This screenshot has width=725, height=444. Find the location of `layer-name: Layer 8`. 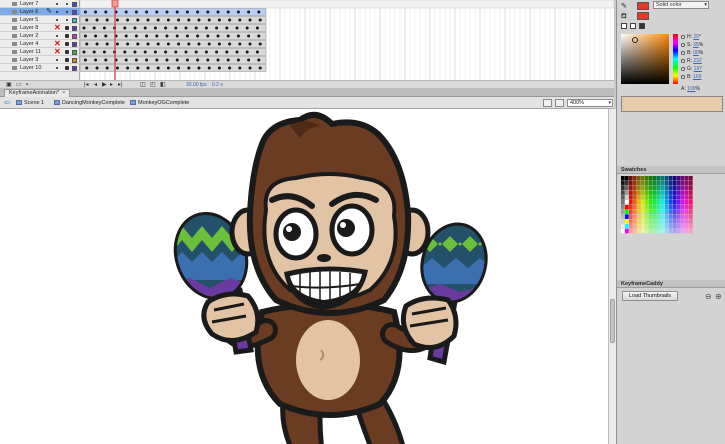

layer-name: Layer 8 is located at coordinates (29, 28).